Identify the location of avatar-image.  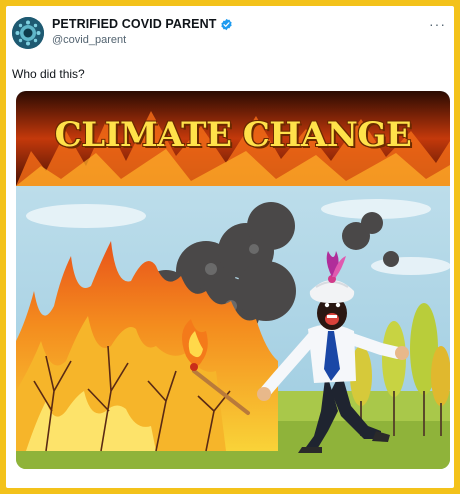
(28, 33).